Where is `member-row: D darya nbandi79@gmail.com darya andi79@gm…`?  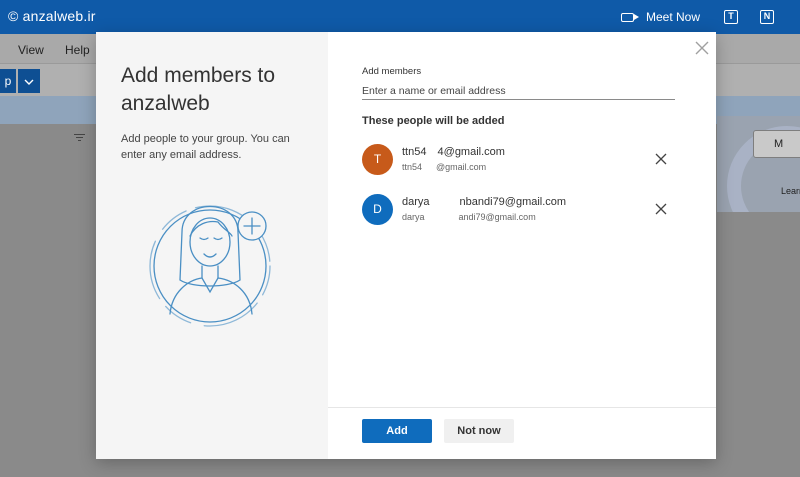
member-row: D darya nbandi79@gmail.com darya andi79@gm… is located at coordinates (522, 211).